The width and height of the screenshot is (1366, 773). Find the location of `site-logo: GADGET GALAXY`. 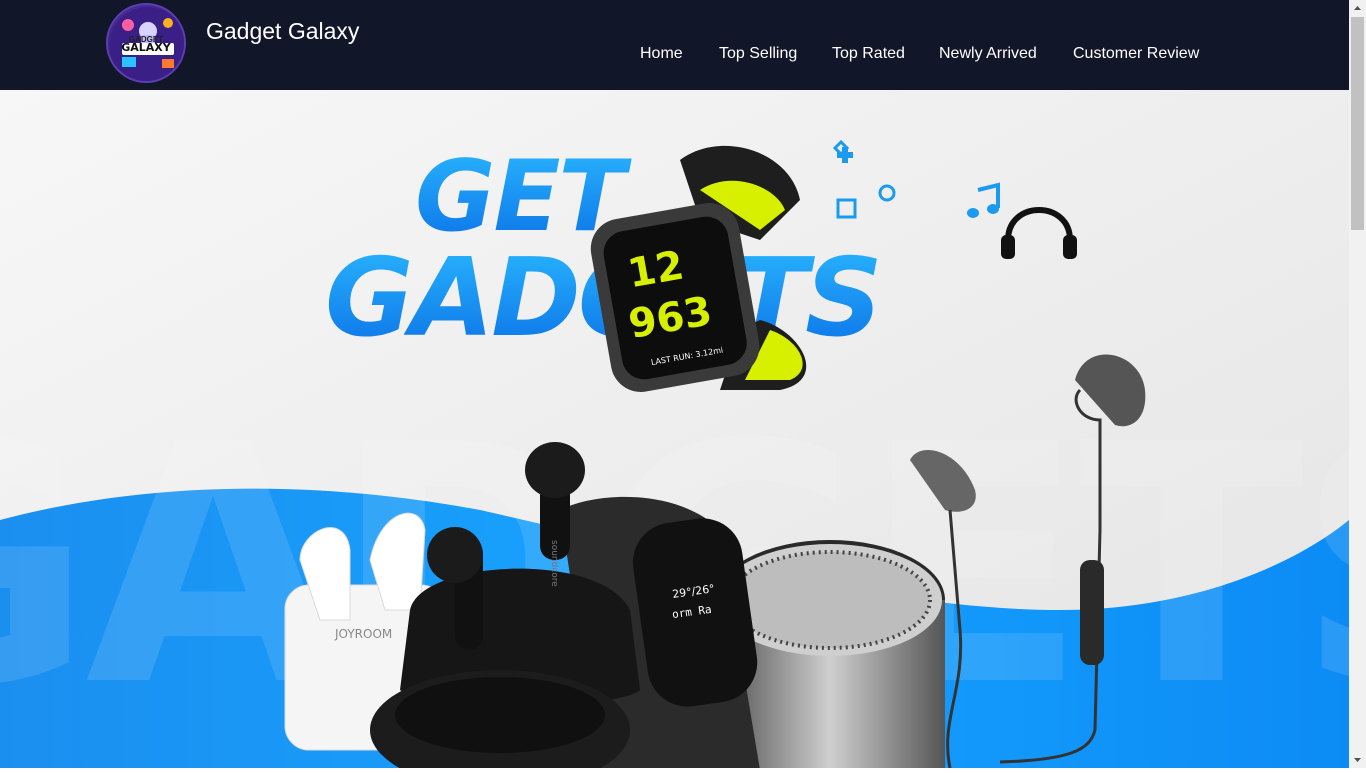

site-logo: GADGET GALAXY is located at coordinates (146, 43).